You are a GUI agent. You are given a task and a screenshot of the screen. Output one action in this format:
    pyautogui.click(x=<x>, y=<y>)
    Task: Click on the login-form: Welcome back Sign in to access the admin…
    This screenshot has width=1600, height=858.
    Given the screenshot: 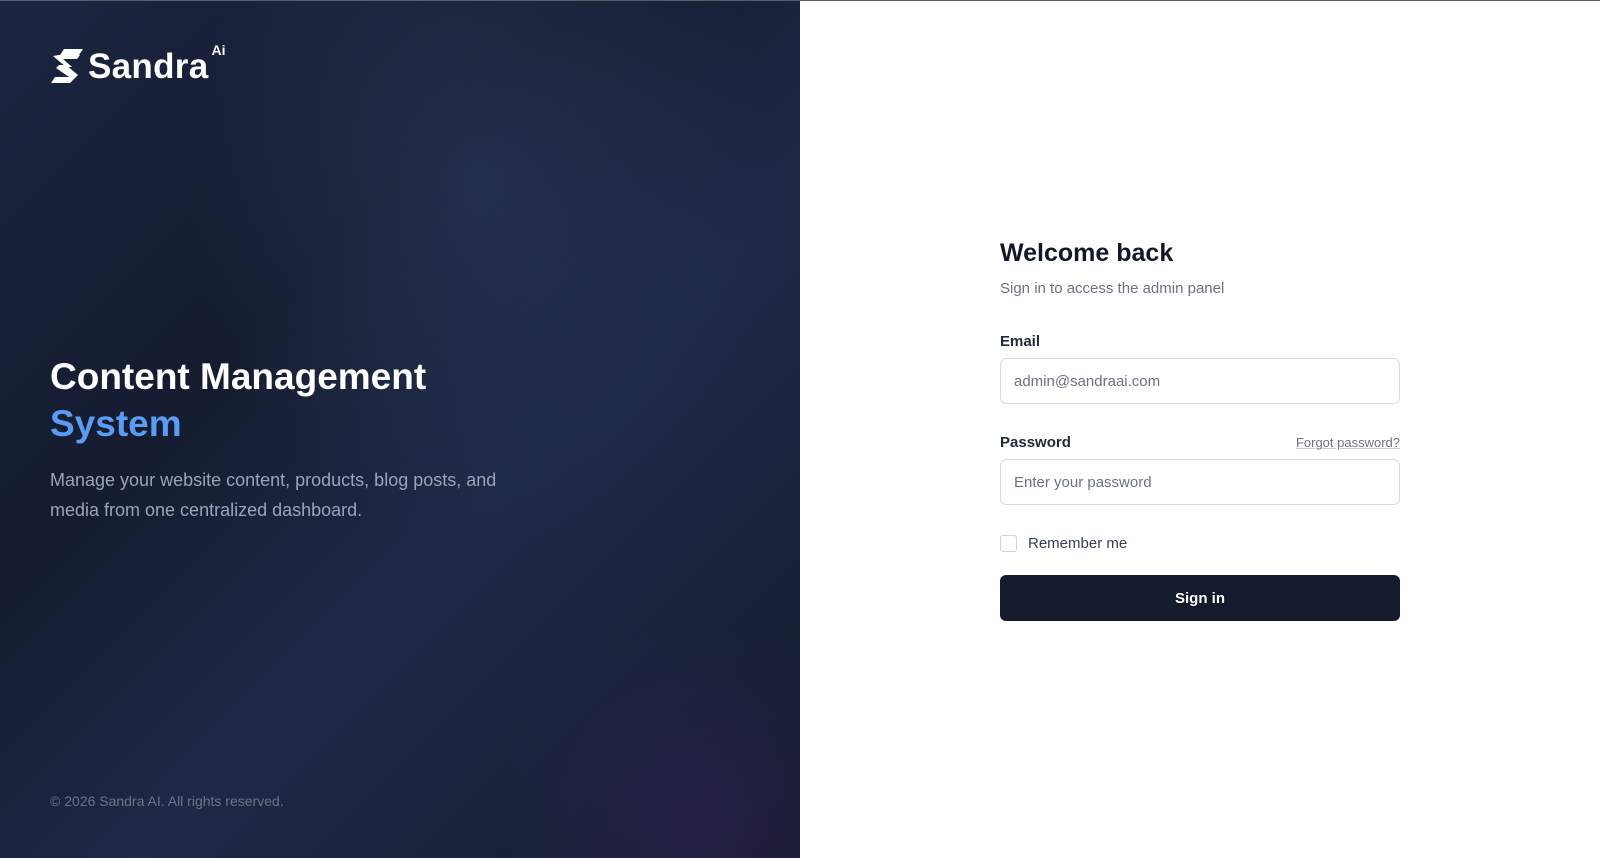 What is the action you would take?
    pyautogui.click(x=1200, y=430)
    